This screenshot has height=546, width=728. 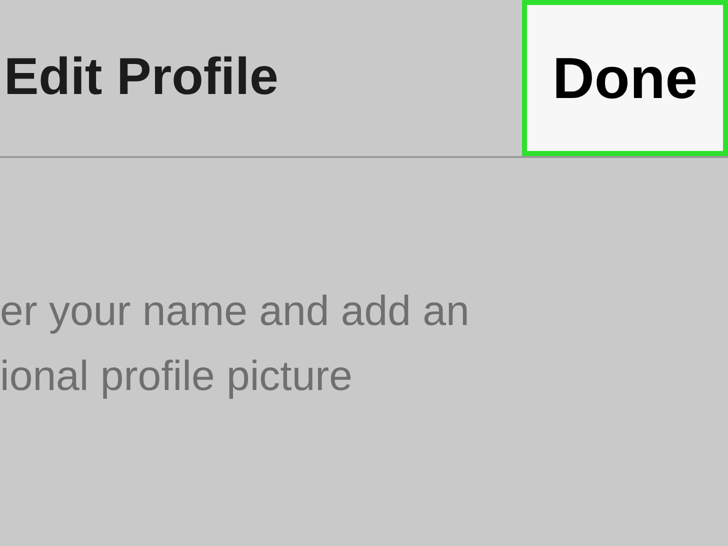 I want to click on done-button: Done, so click(x=625, y=78).